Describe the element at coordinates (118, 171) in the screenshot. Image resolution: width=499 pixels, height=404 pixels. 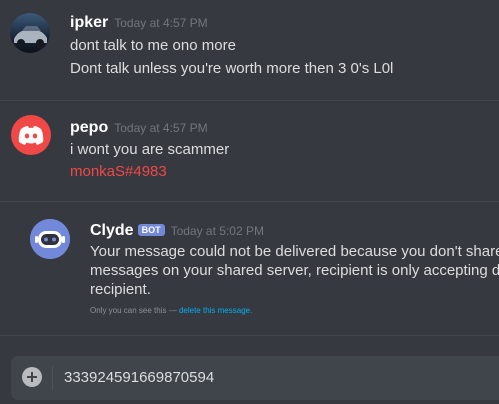
I see `user-mention: monkaS#4983` at that location.